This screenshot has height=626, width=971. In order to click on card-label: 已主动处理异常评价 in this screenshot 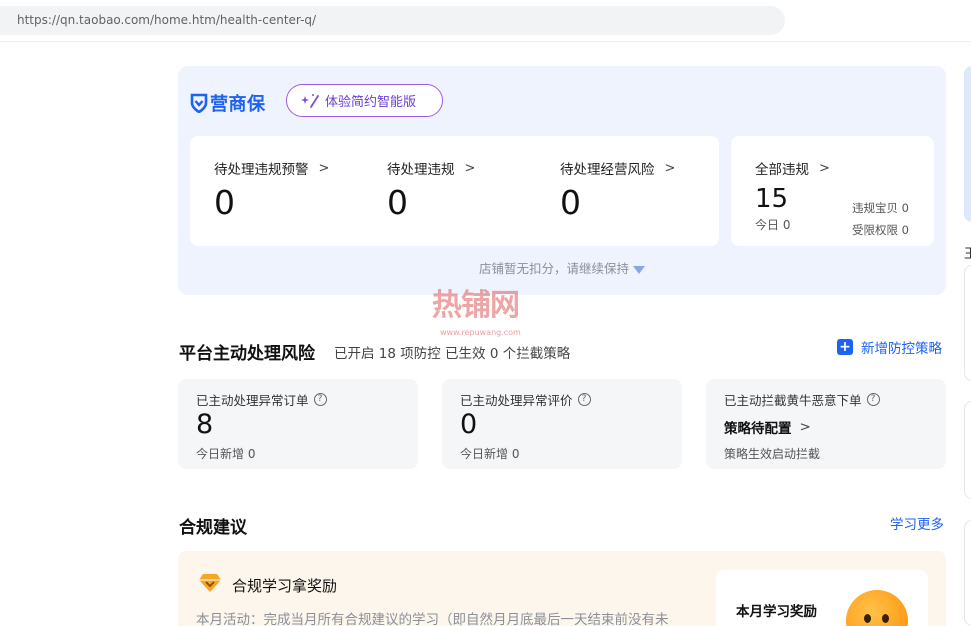, I will do `click(516, 400)`.